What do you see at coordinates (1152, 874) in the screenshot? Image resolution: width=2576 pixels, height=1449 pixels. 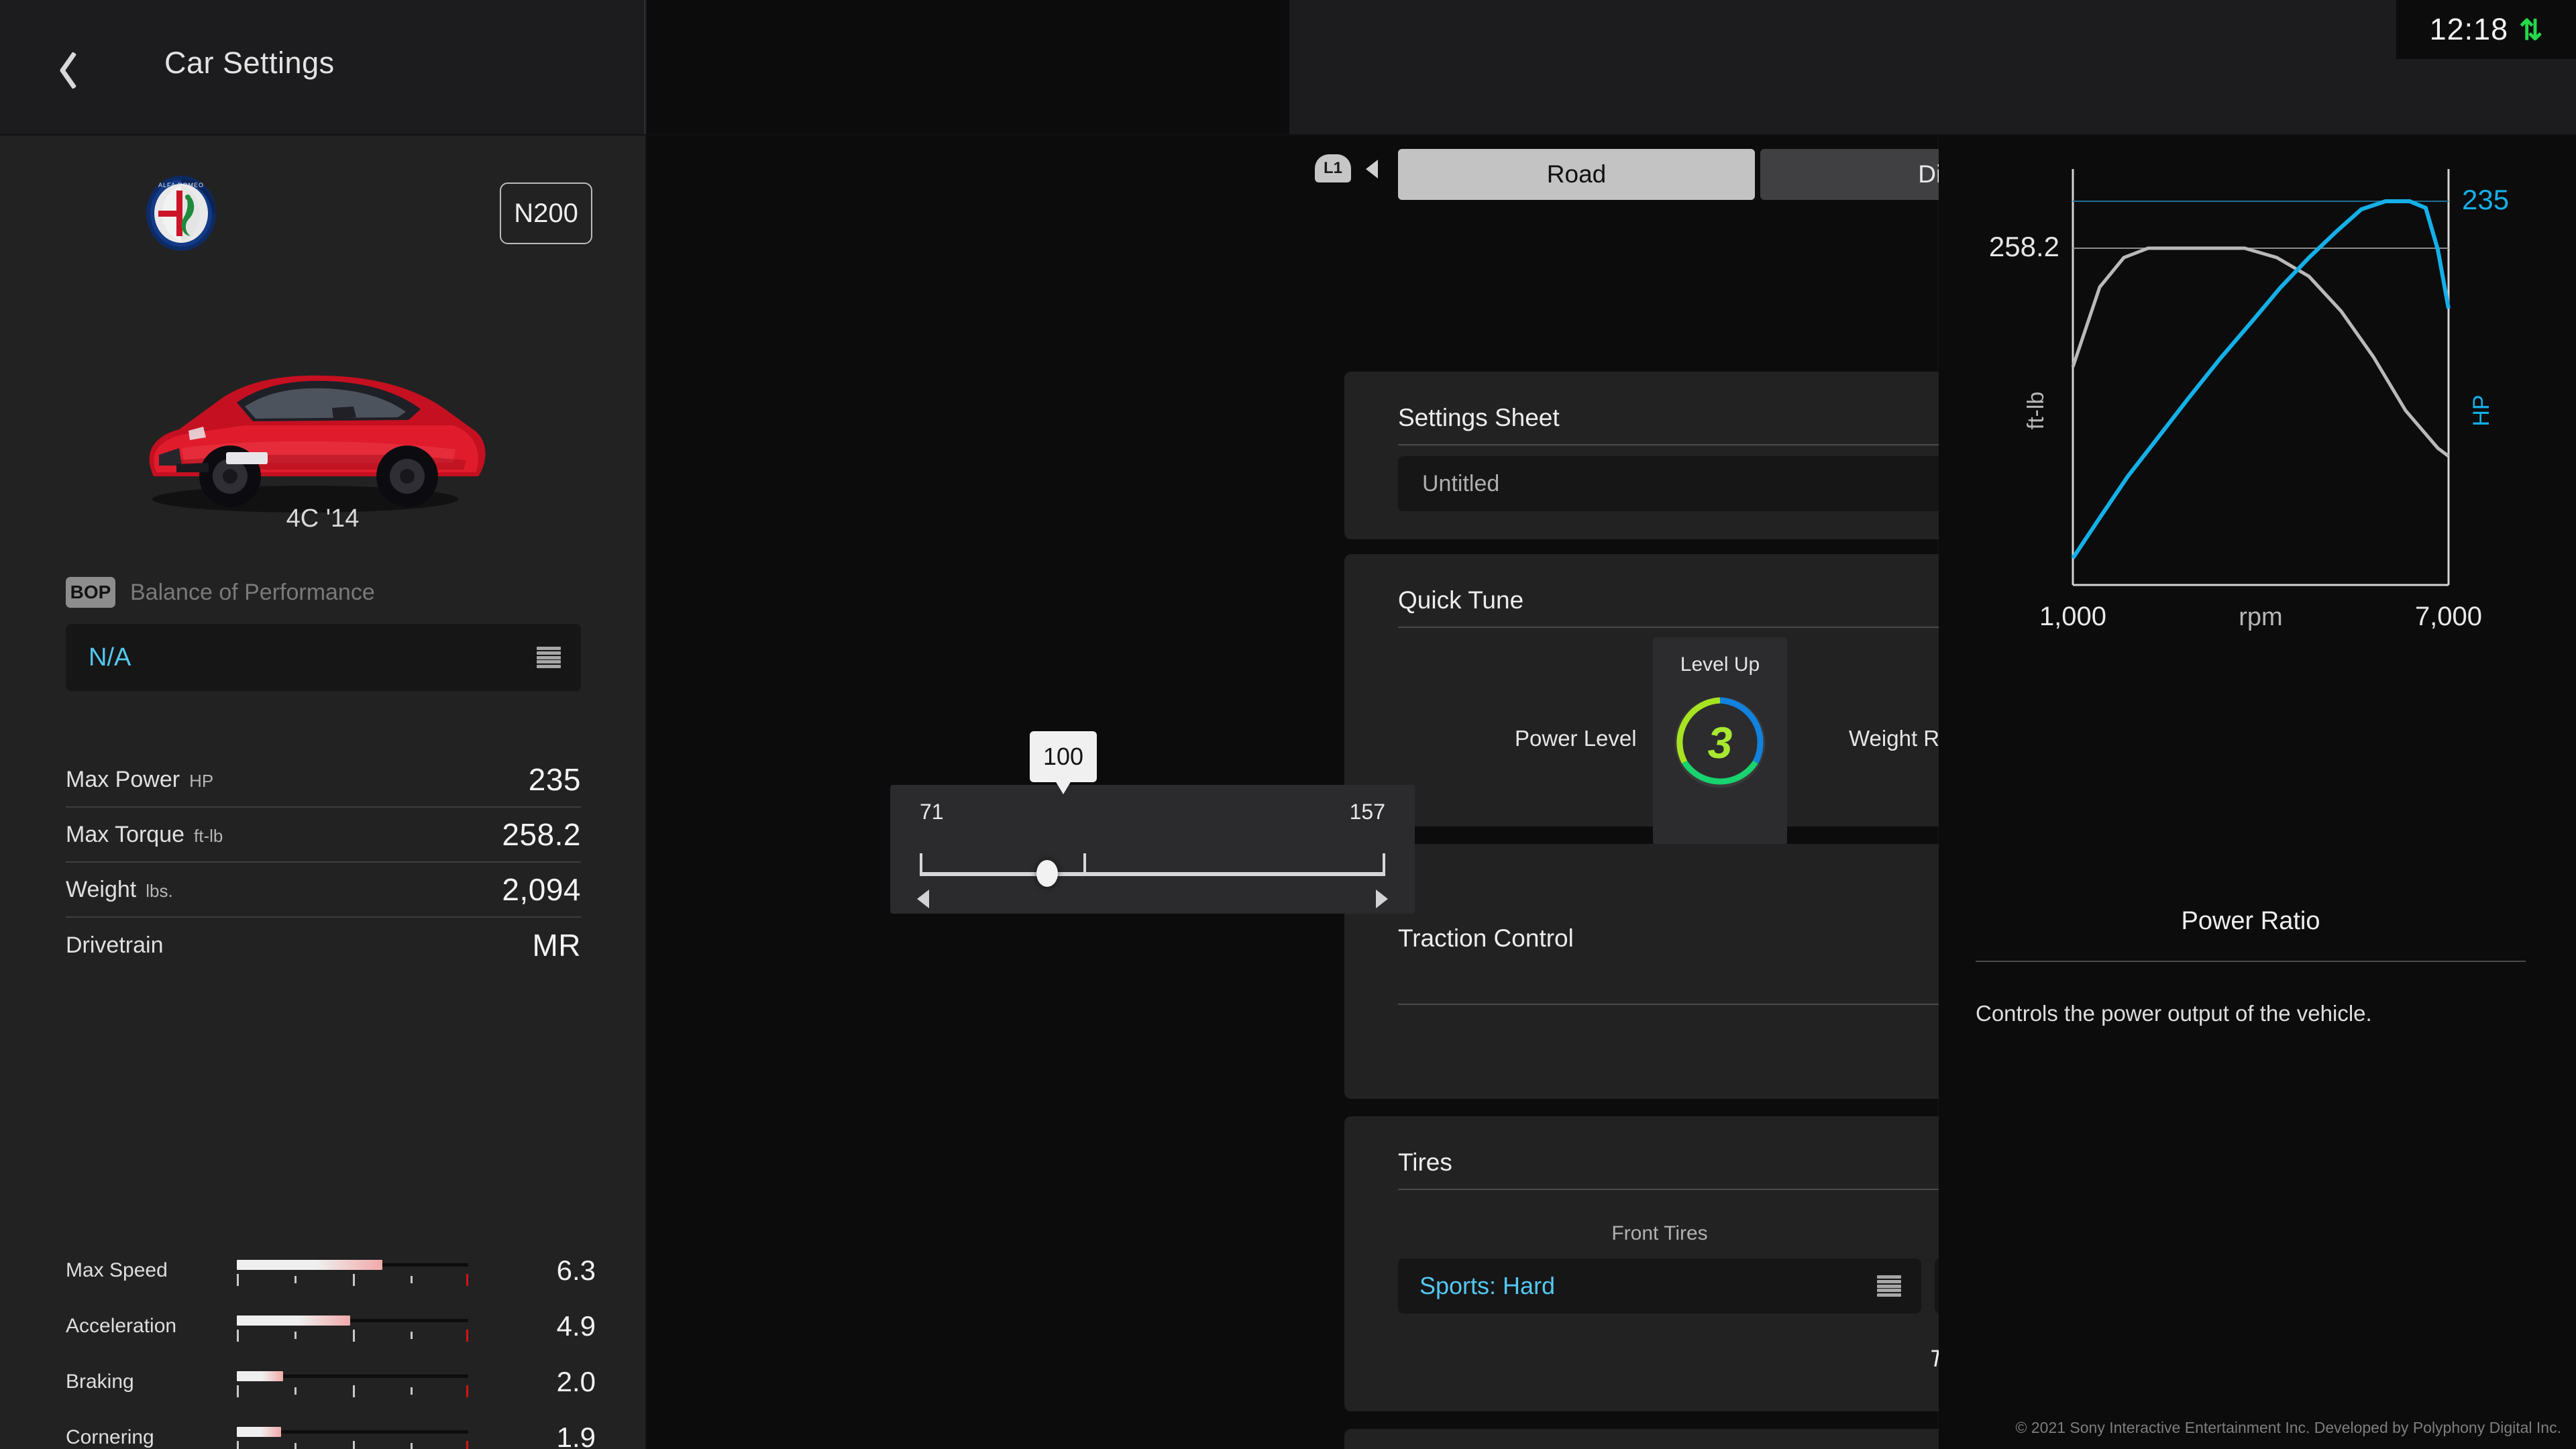 I see `slider-track` at bounding box center [1152, 874].